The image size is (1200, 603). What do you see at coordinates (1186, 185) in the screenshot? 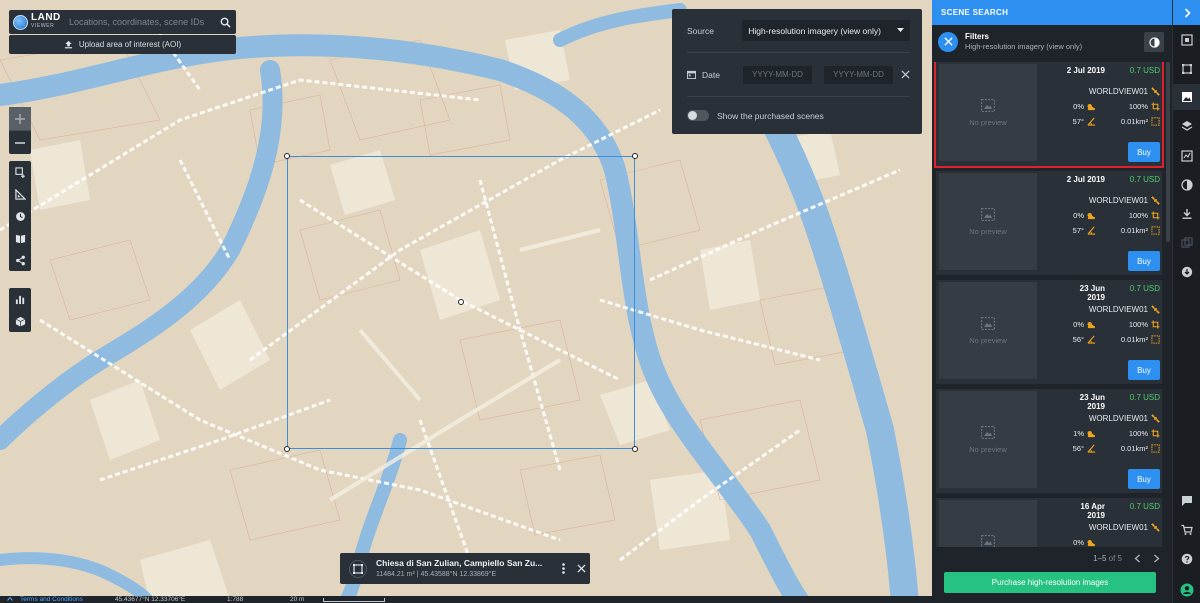
I see `rail-contrast-button` at bounding box center [1186, 185].